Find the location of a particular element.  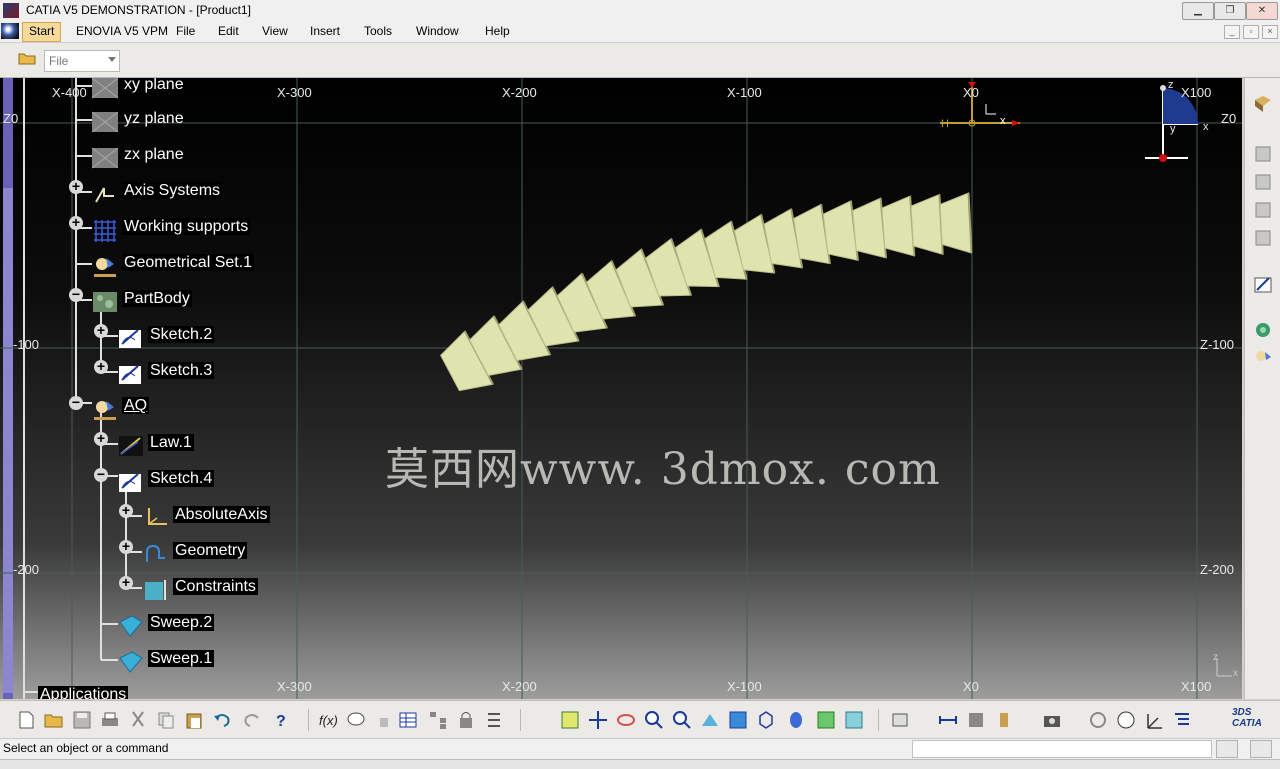

axis-icon is located at coordinates (1154, 720).